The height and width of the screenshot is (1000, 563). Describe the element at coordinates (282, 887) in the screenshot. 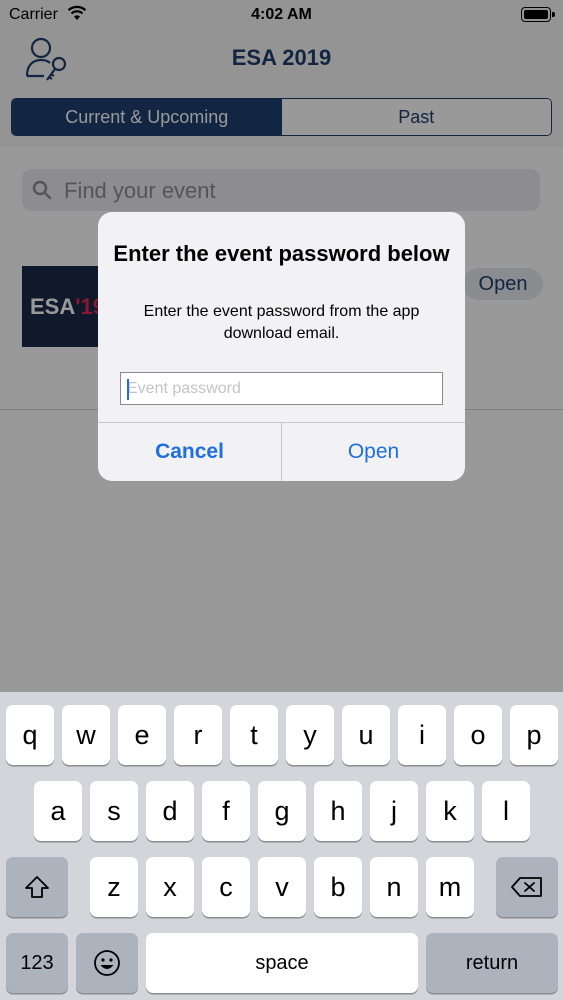

I see `key-v: v` at that location.